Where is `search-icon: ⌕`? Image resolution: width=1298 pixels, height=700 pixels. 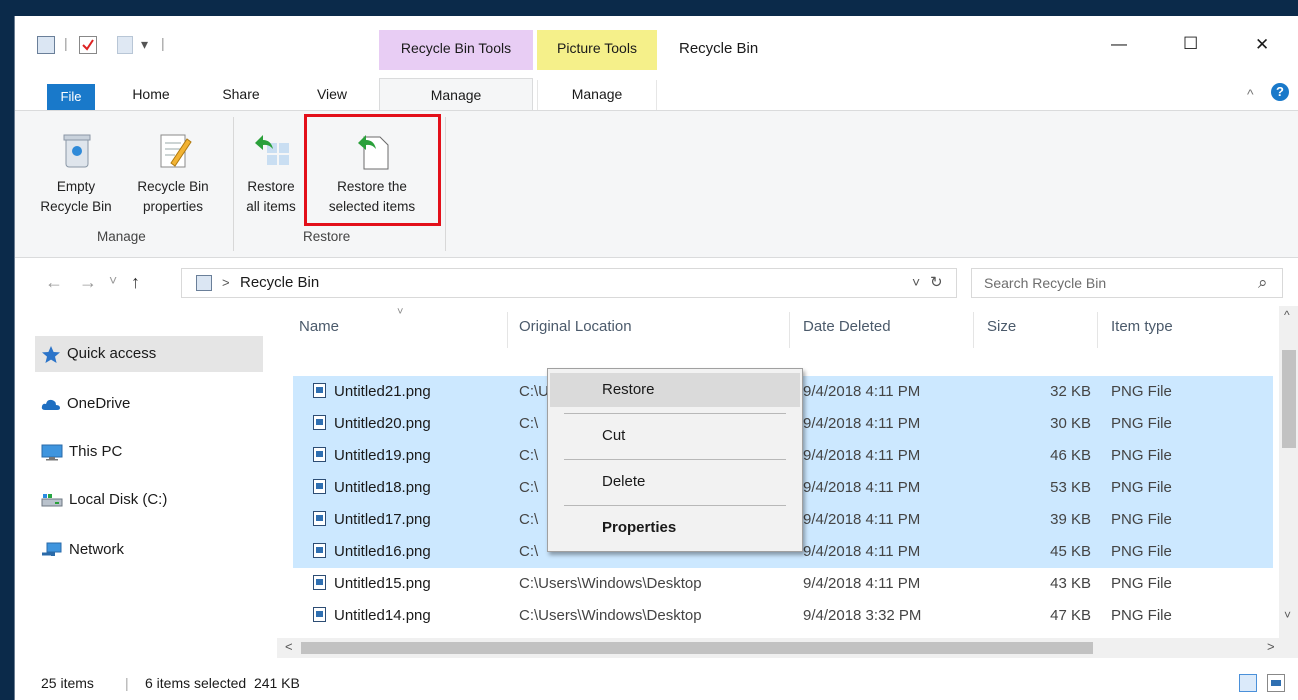
search-icon: ⌕ is located at coordinates (1263, 283).